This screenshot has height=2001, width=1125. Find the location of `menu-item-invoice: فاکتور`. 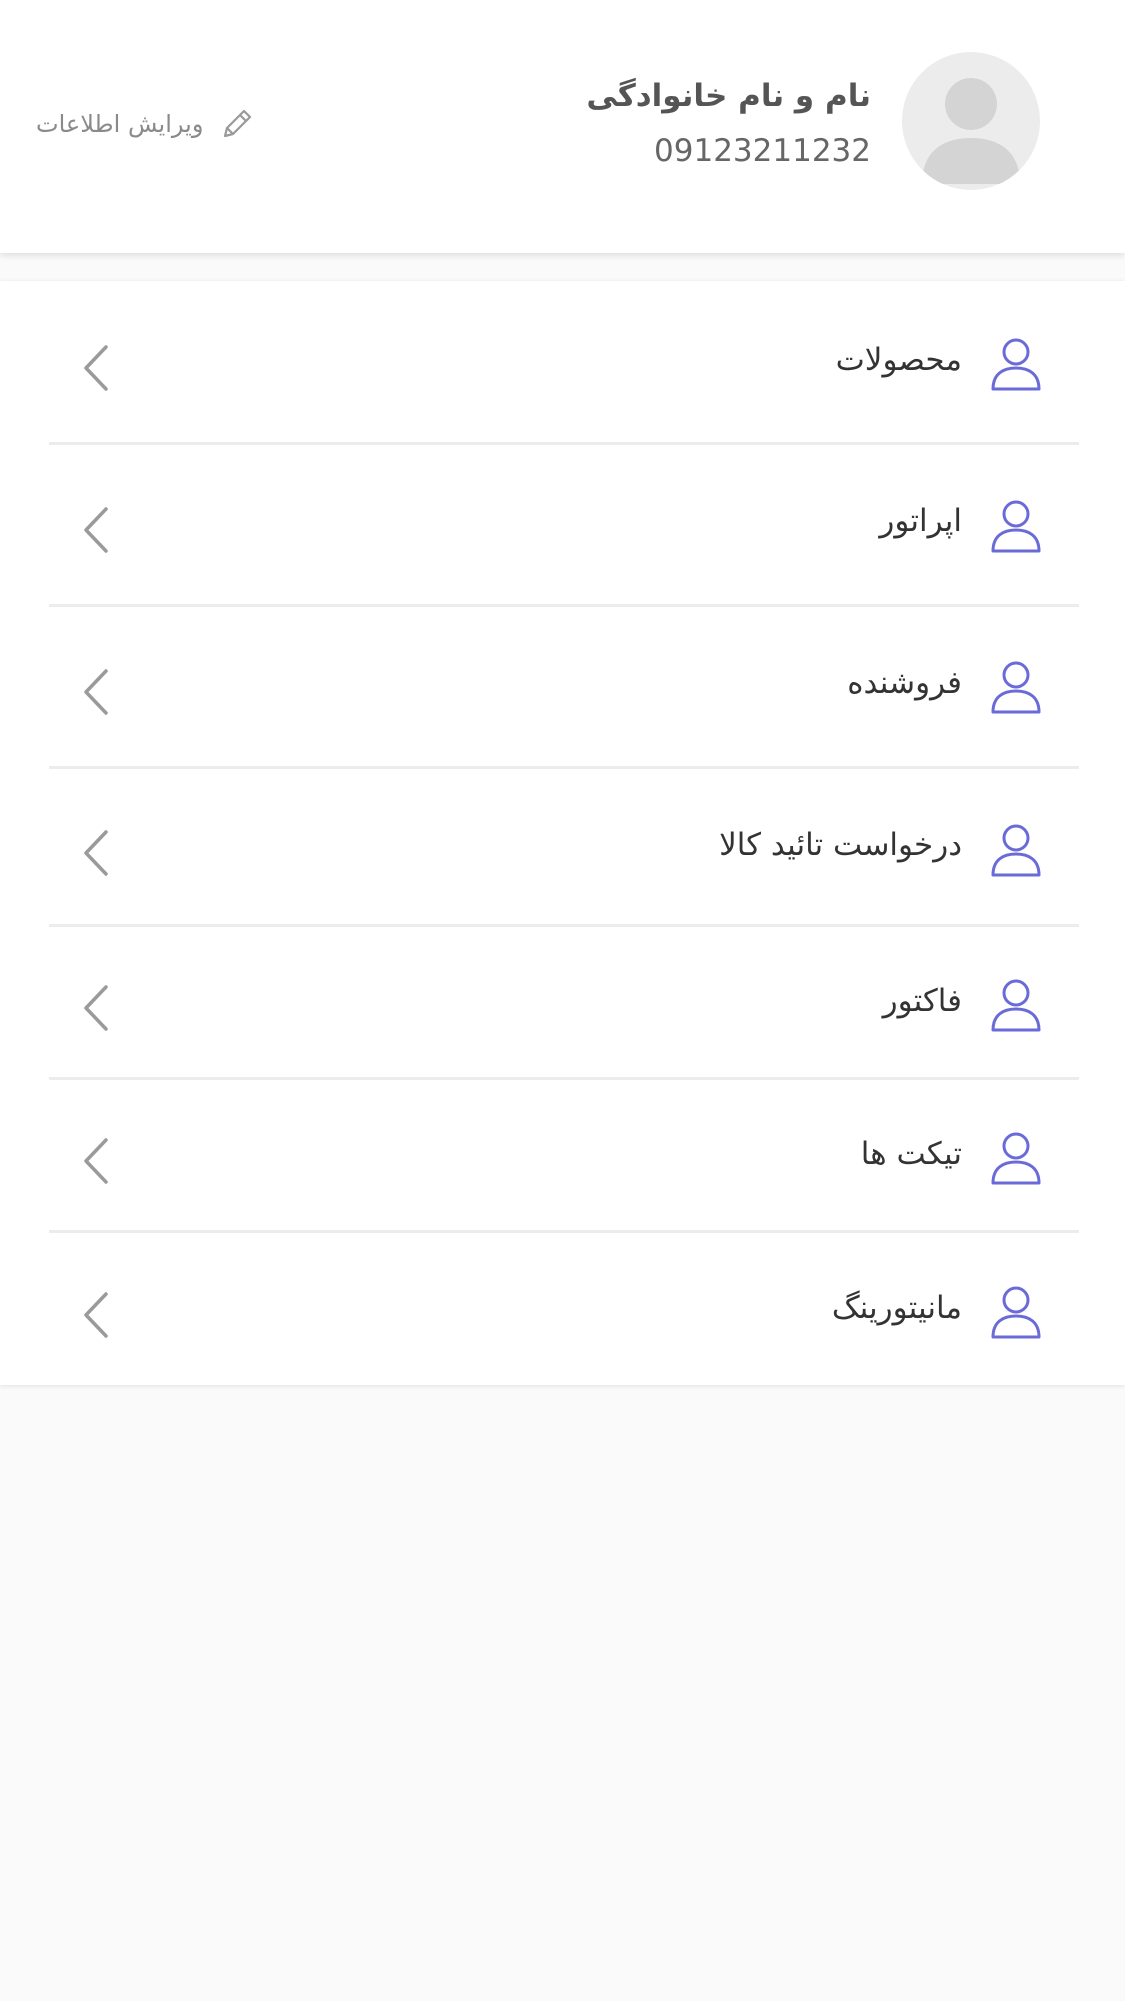

menu-item-invoice: فاکتور is located at coordinates (562, 1003).